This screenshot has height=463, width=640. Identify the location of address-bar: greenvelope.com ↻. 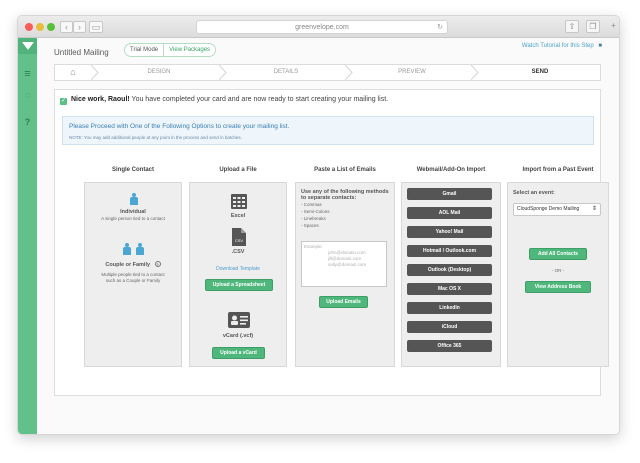
(322, 27).